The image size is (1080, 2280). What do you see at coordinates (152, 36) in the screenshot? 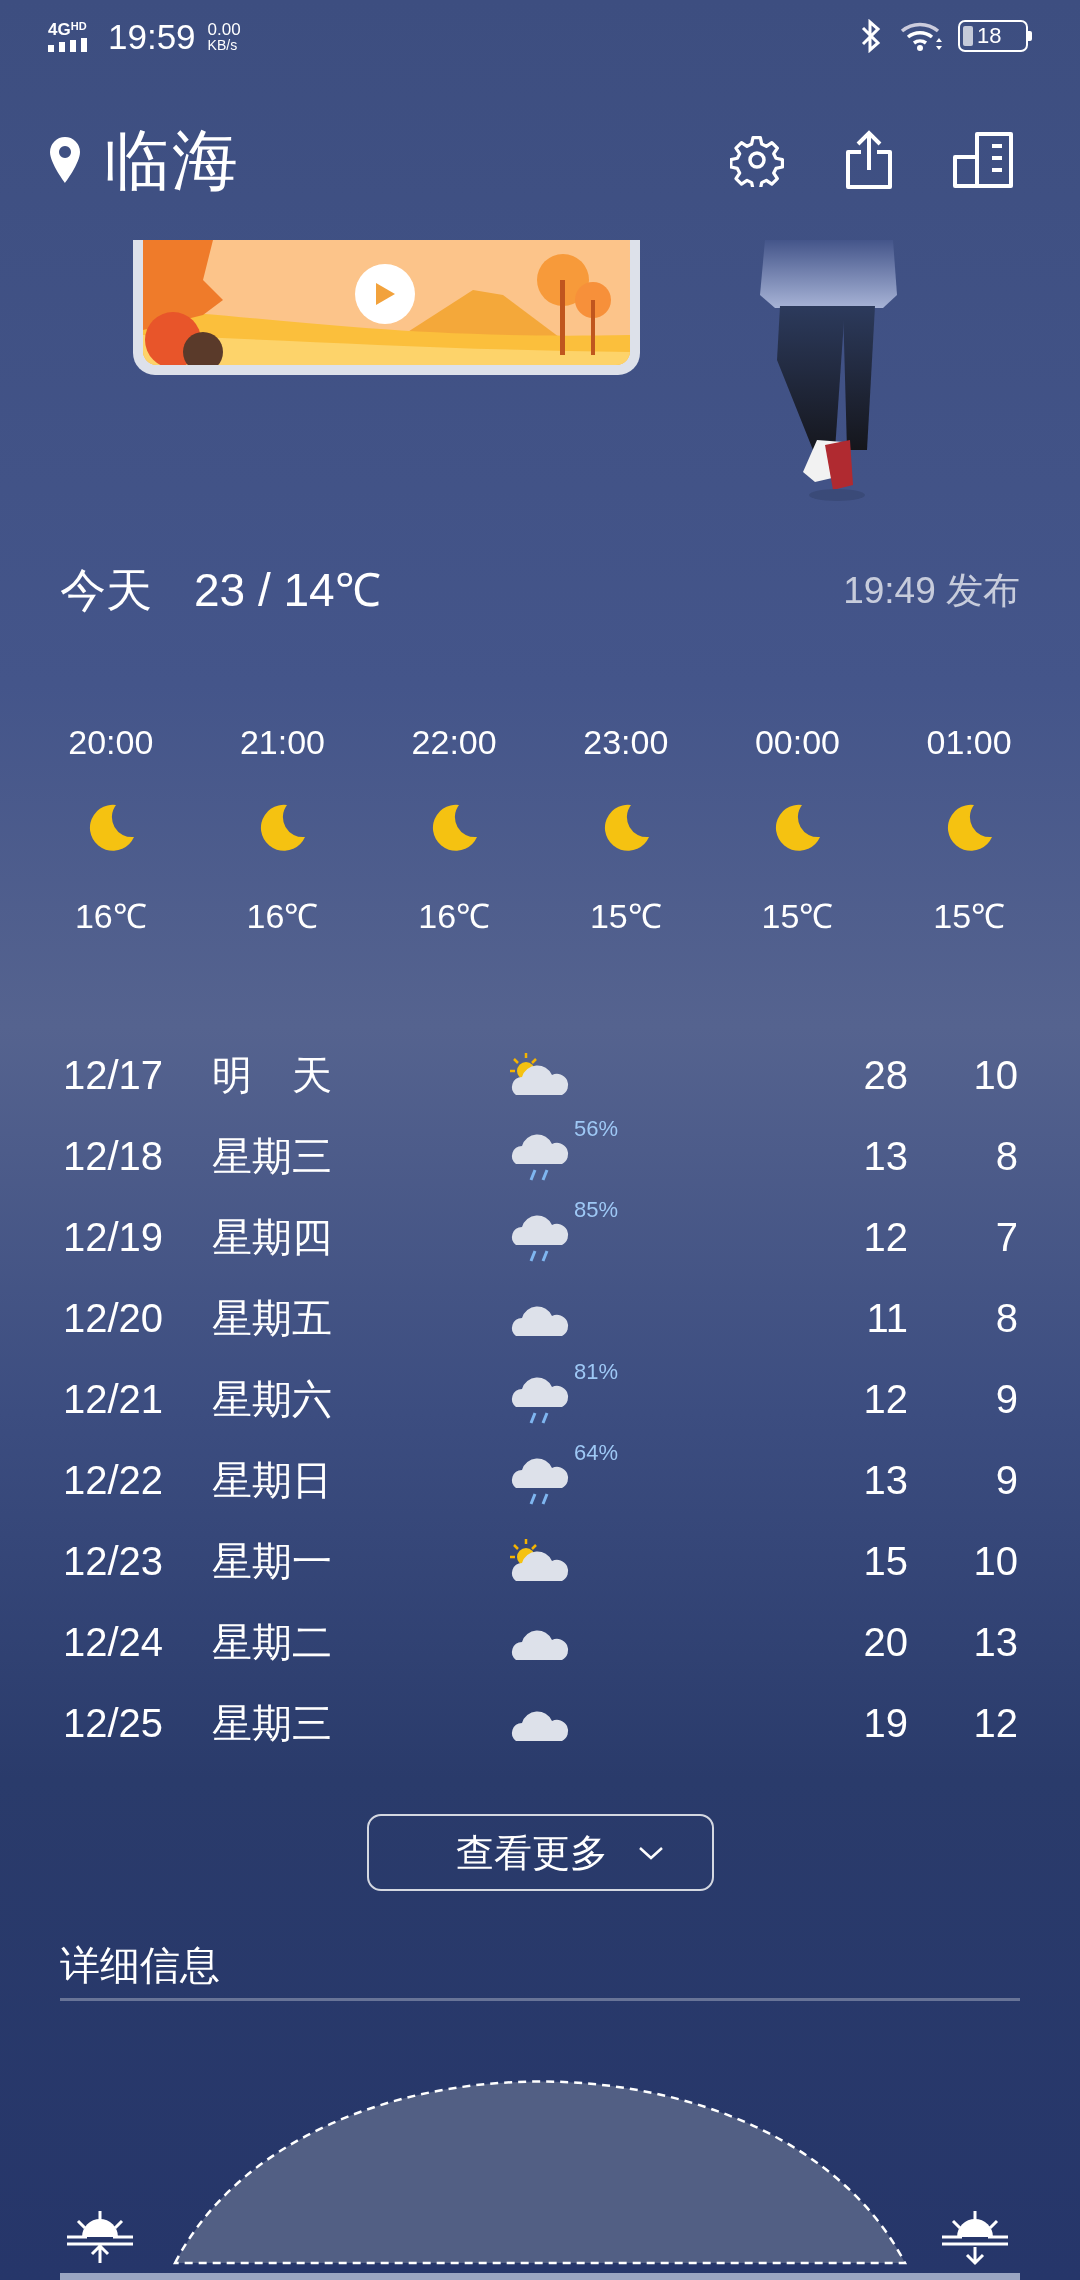
I see `clock-time: 19:59` at bounding box center [152, 36].